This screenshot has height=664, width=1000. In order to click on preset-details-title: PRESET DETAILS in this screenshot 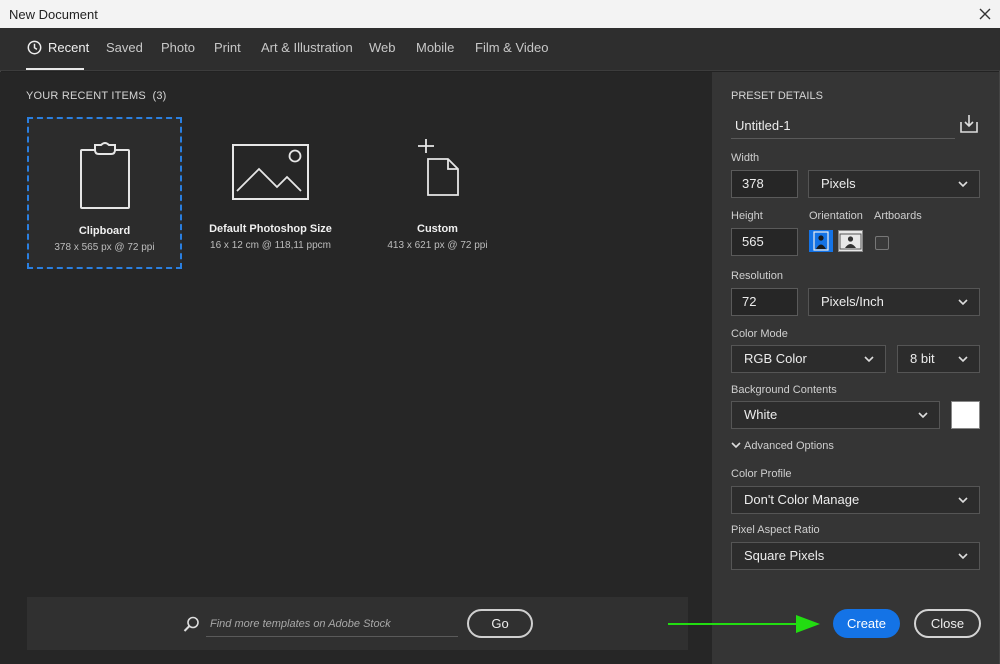, I will do `click(777, 96)`.